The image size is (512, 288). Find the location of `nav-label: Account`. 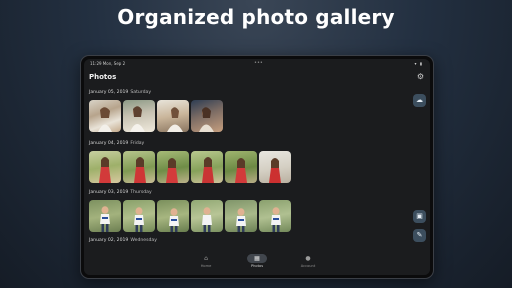

nav-label: Account is located at coordinates (308, 266).